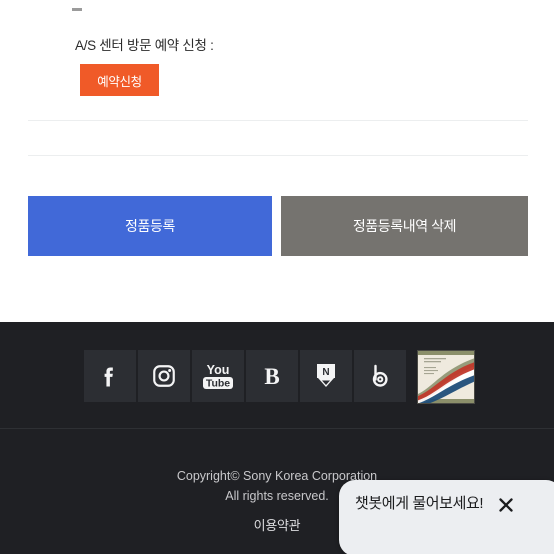  I want to click on svg-text: N, so click(325, 372).